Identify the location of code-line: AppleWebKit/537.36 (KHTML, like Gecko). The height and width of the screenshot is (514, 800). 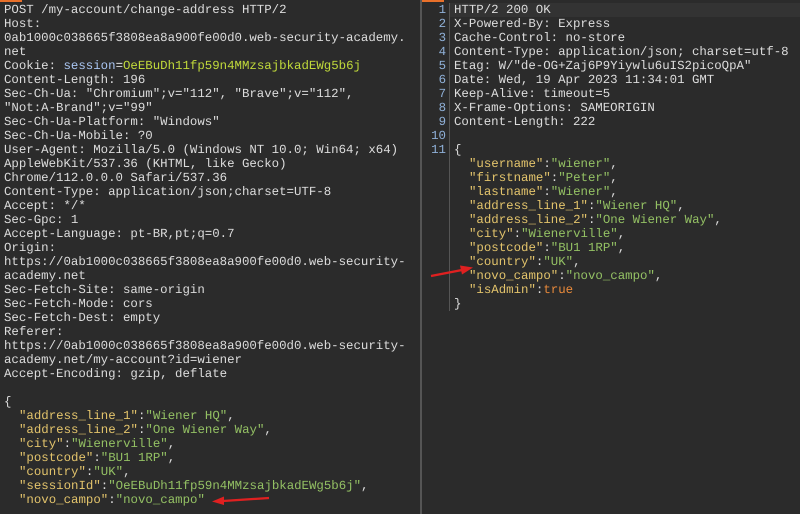
(145, 164).